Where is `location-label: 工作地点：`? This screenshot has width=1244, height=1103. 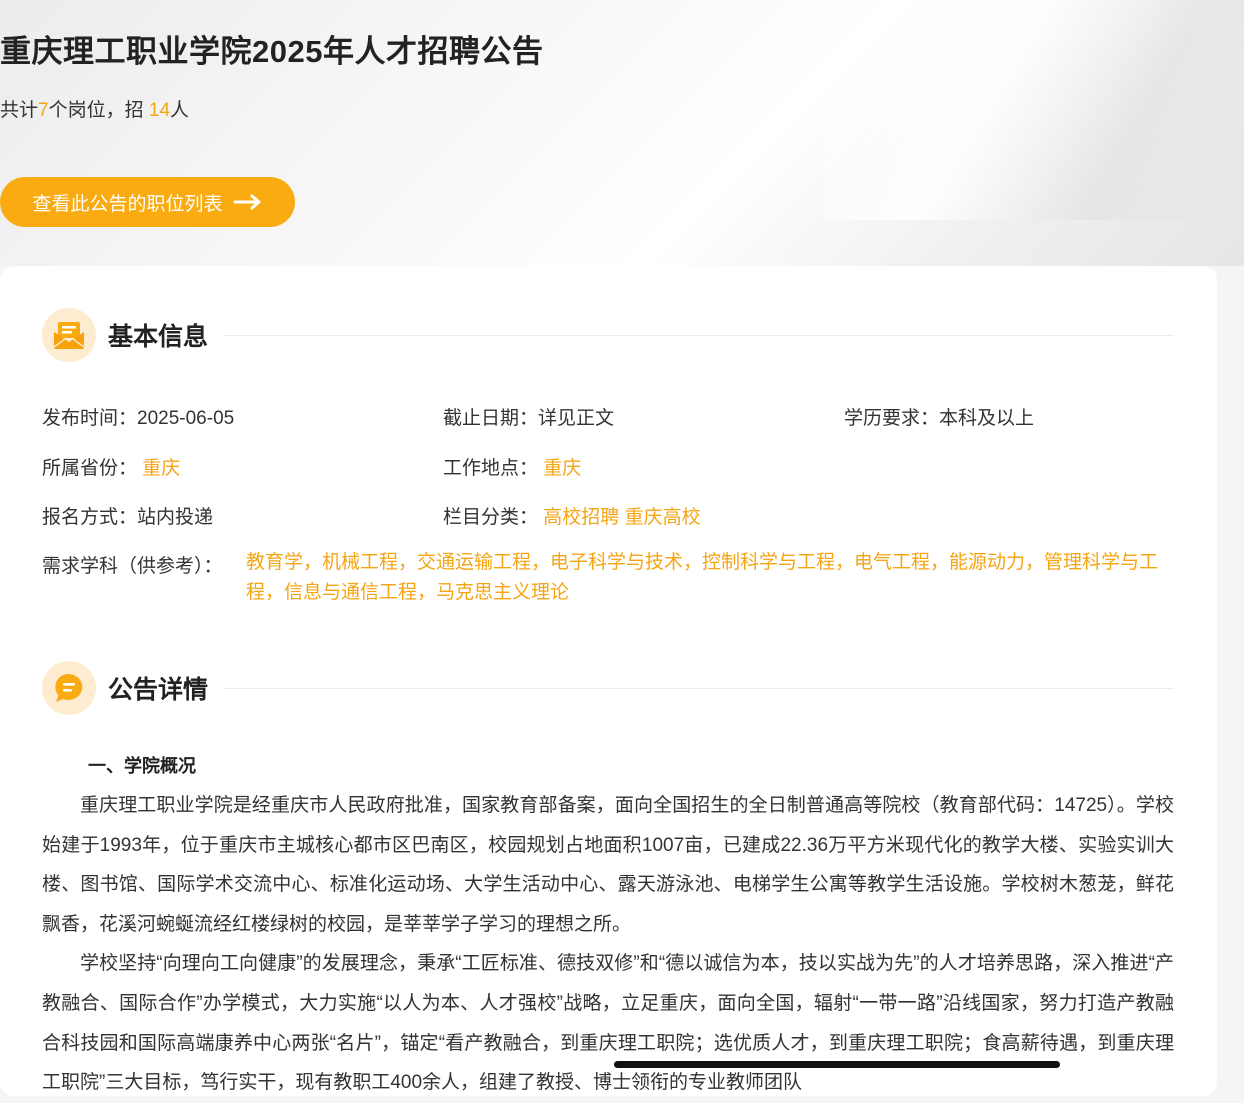
location-label: 工作地点： is located at coordinates (491, 468).